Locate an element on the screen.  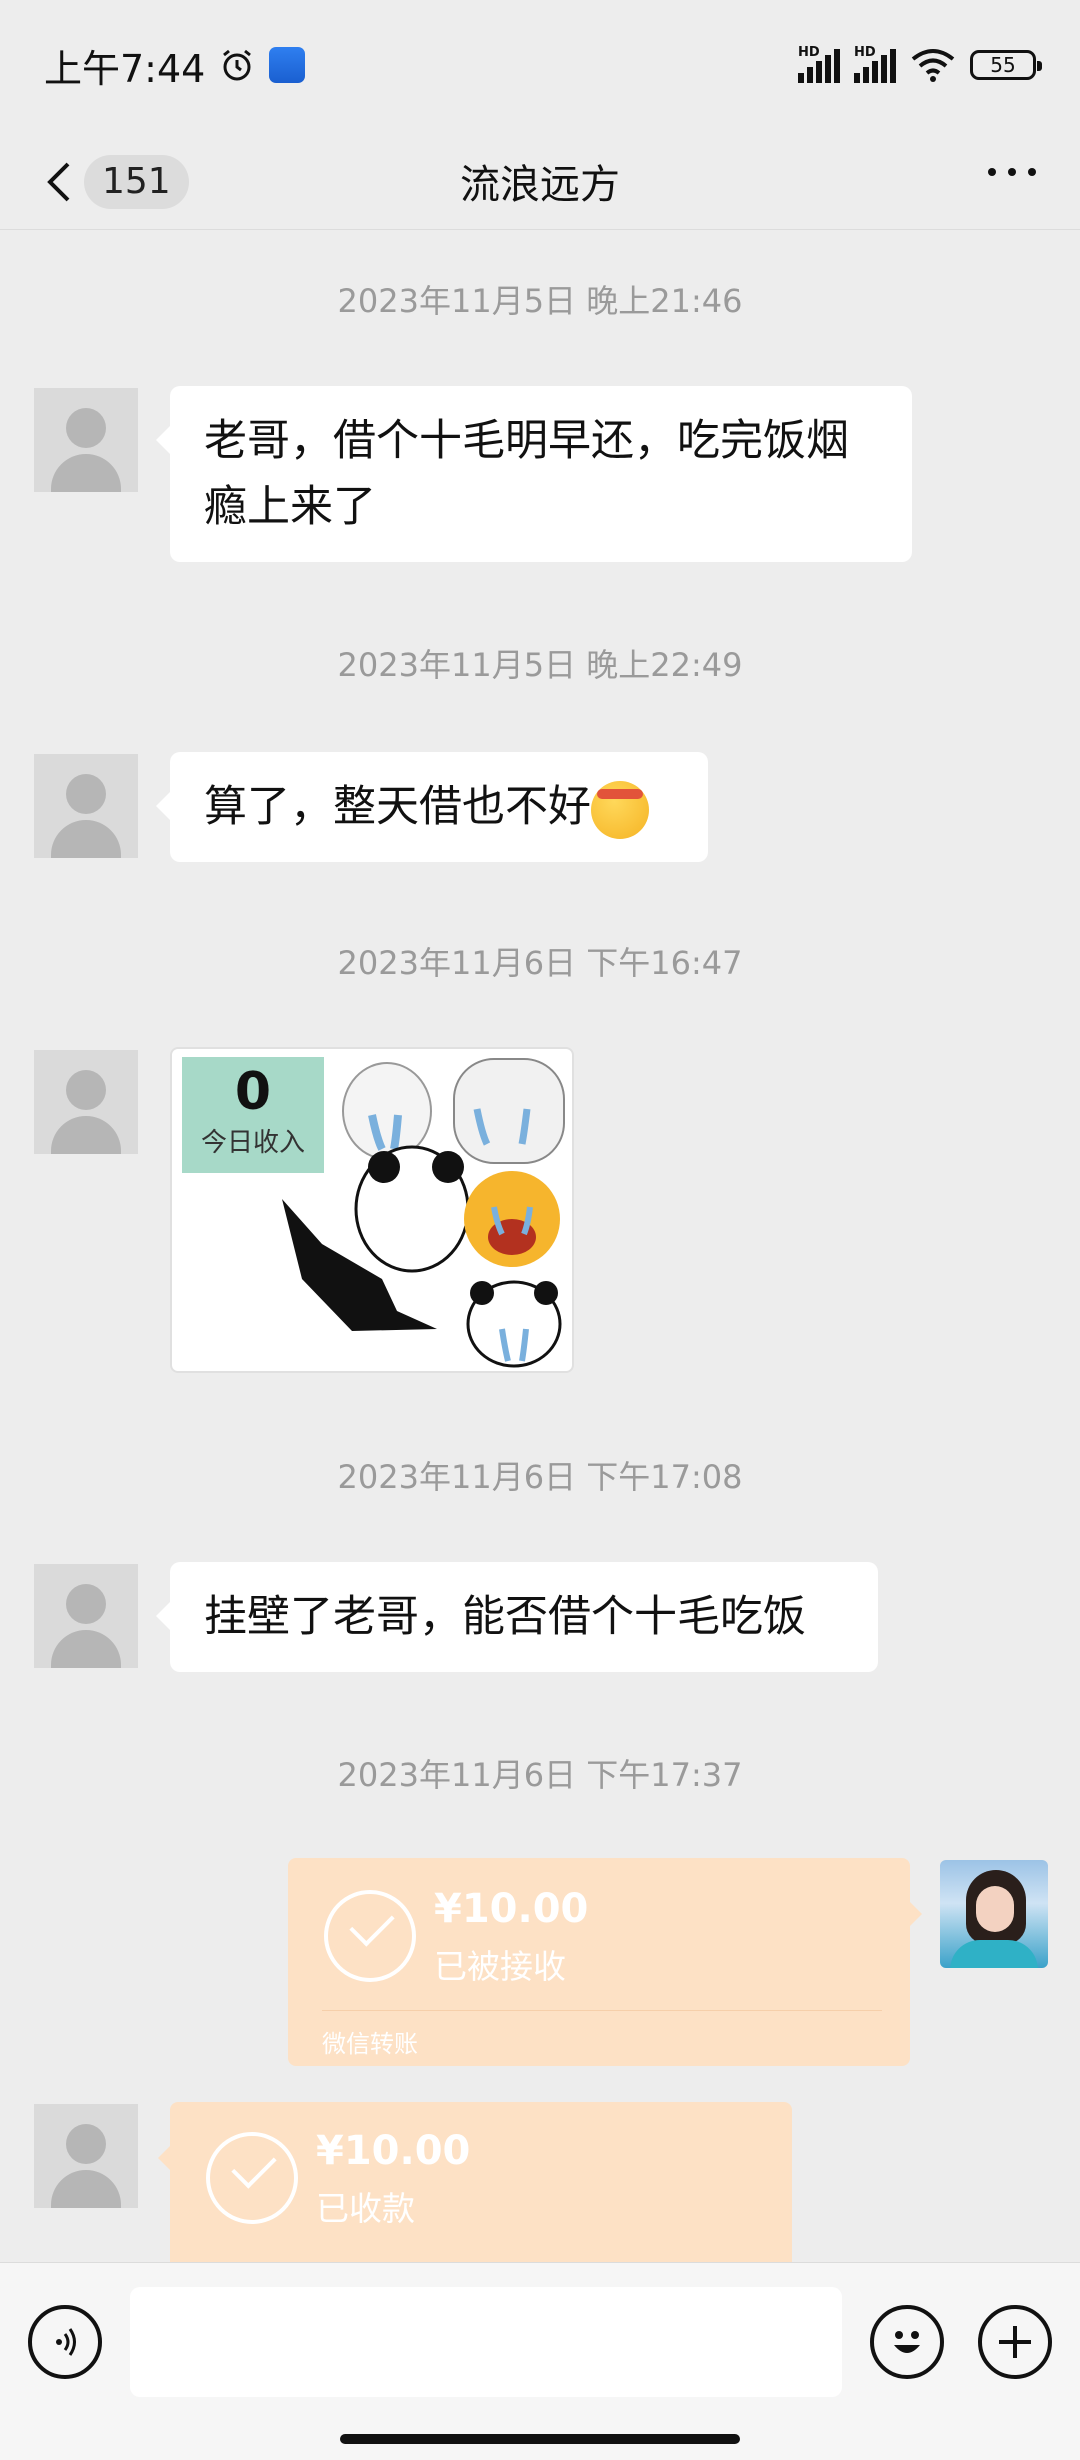
message-bubble: 老哥，借个十毛明早还，吃完饭烟瘾上来了 is located at coordinates (534, 474).